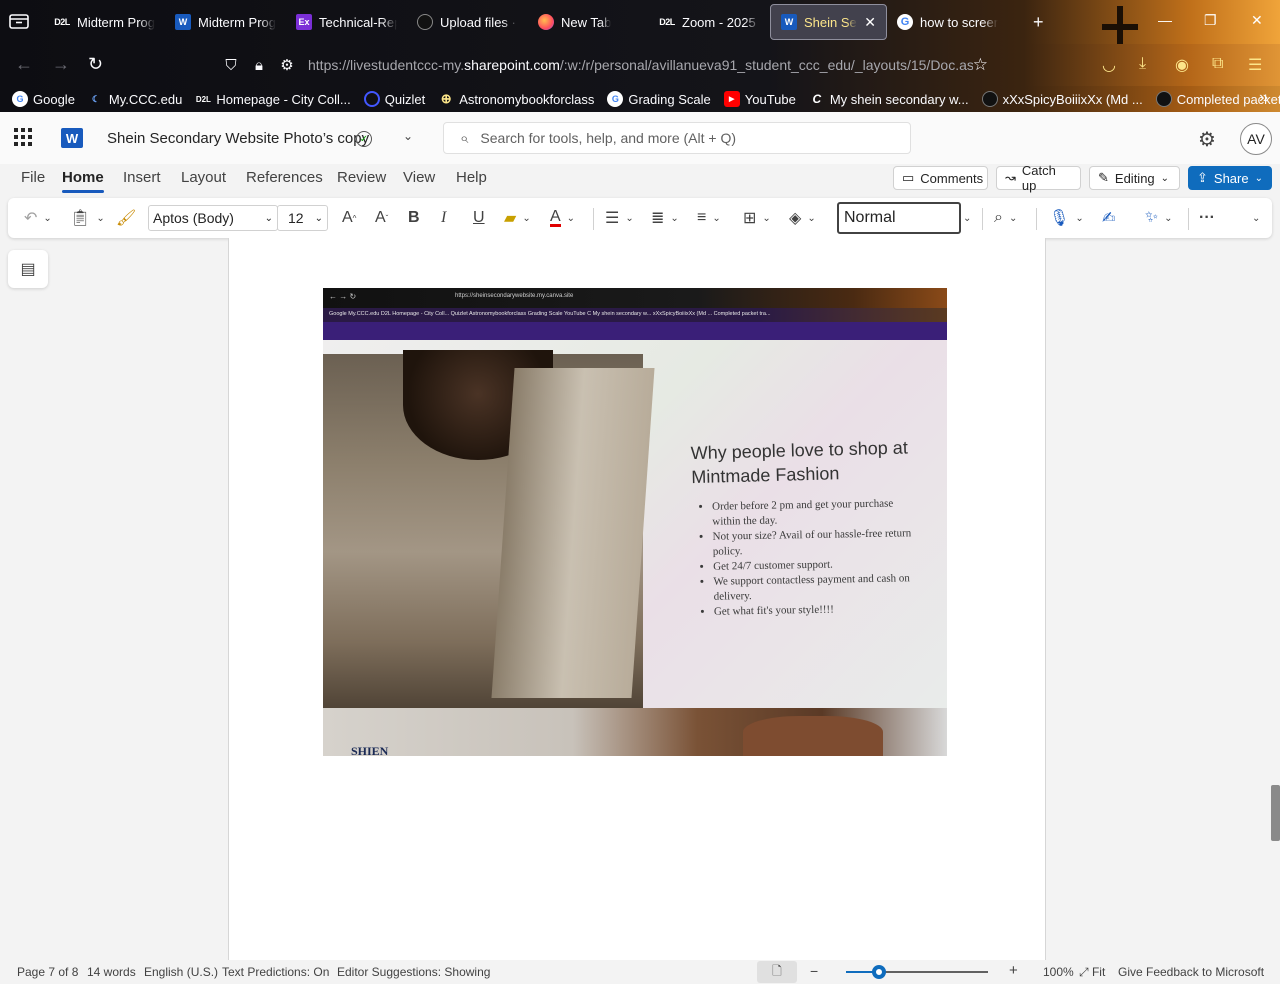 The height and width of the screenshot is (984, 1280). What do you see at coordinates (111, 972) in the screenshot?
I see `word-count: 14 words` at bounding box center [111, 972].